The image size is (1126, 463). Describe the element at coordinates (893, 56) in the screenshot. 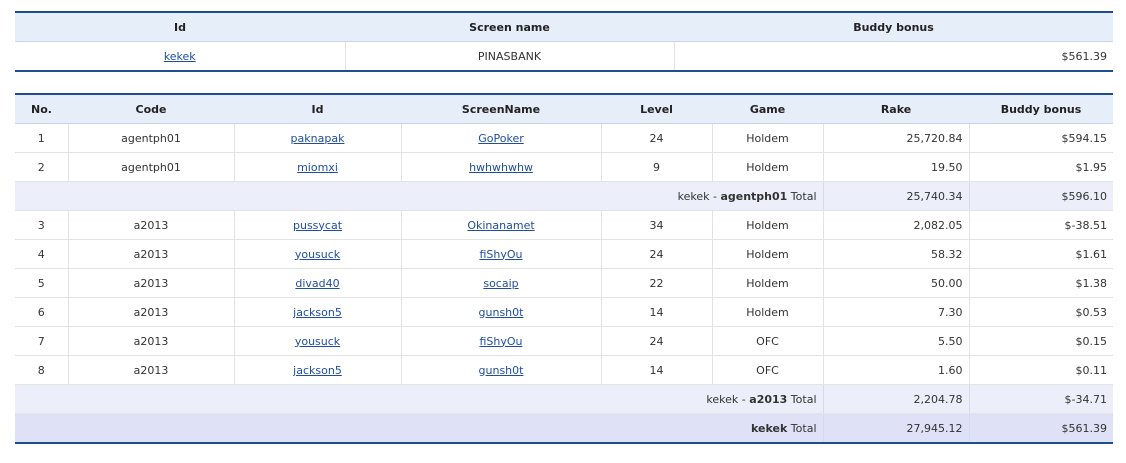

I see `summary-buddy-bonus-cell: $561.39` at that location.